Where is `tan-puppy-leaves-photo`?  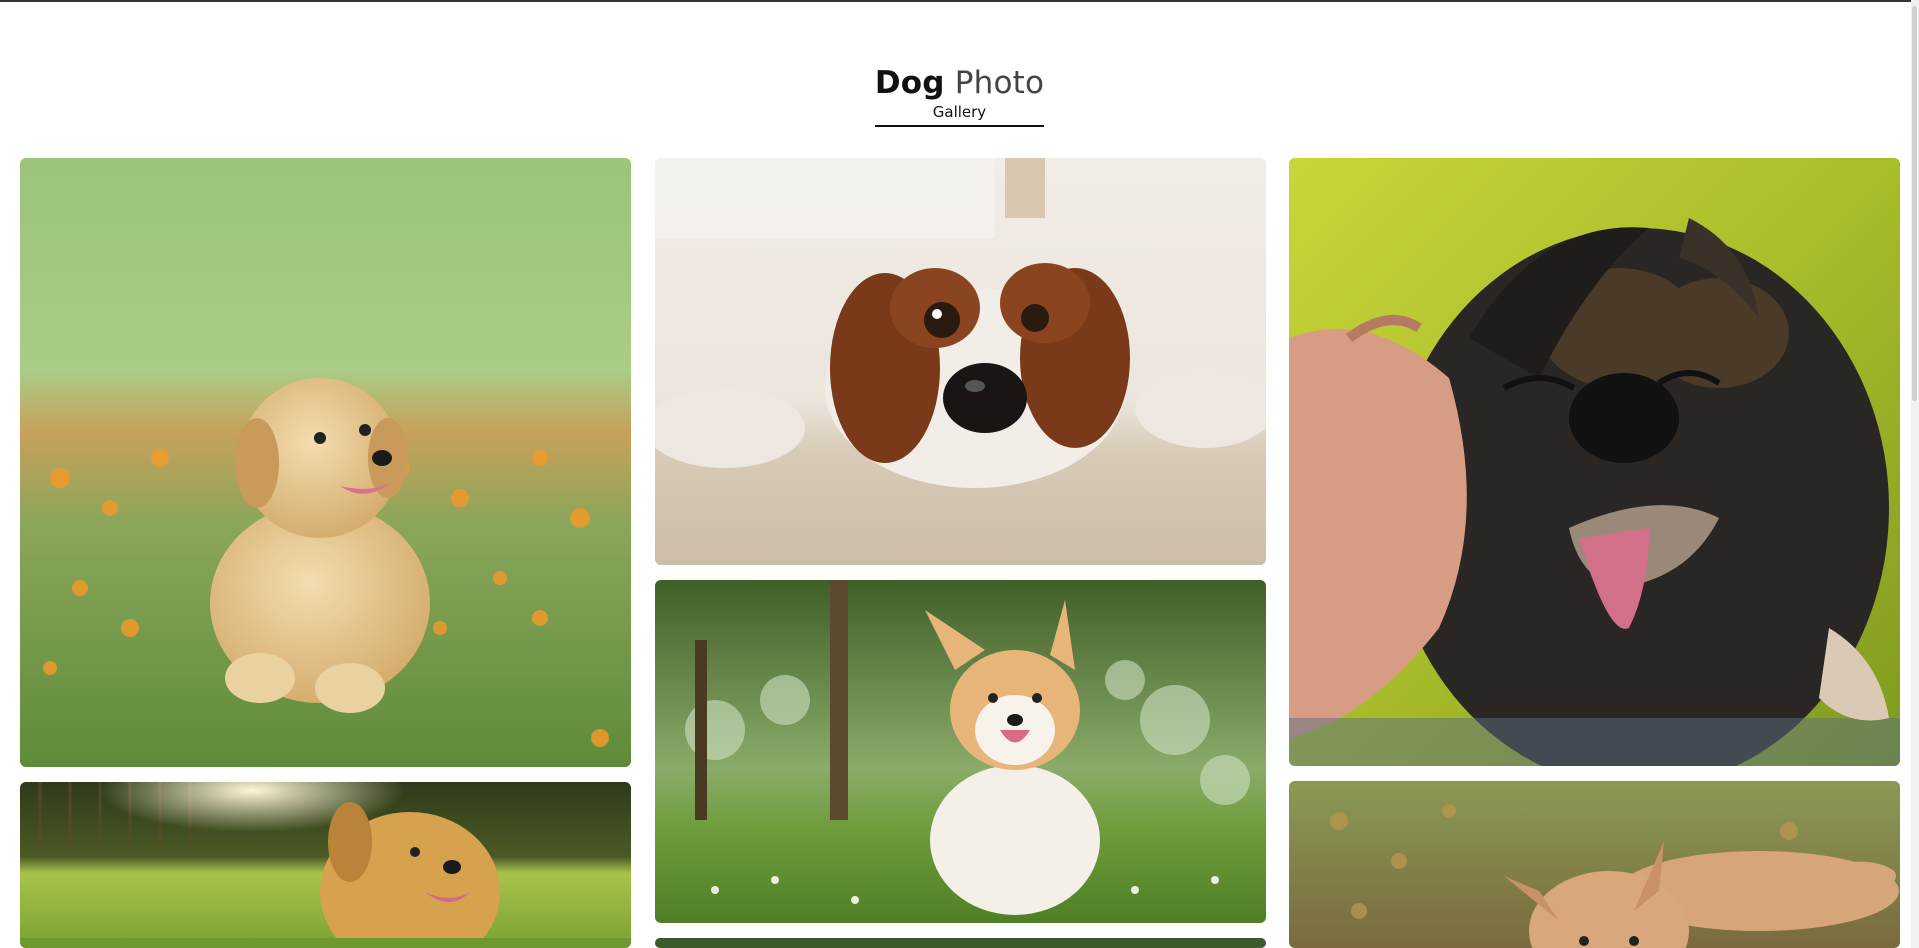
tan-puppy-leaves-photo is located at coordinates (1594, 864).